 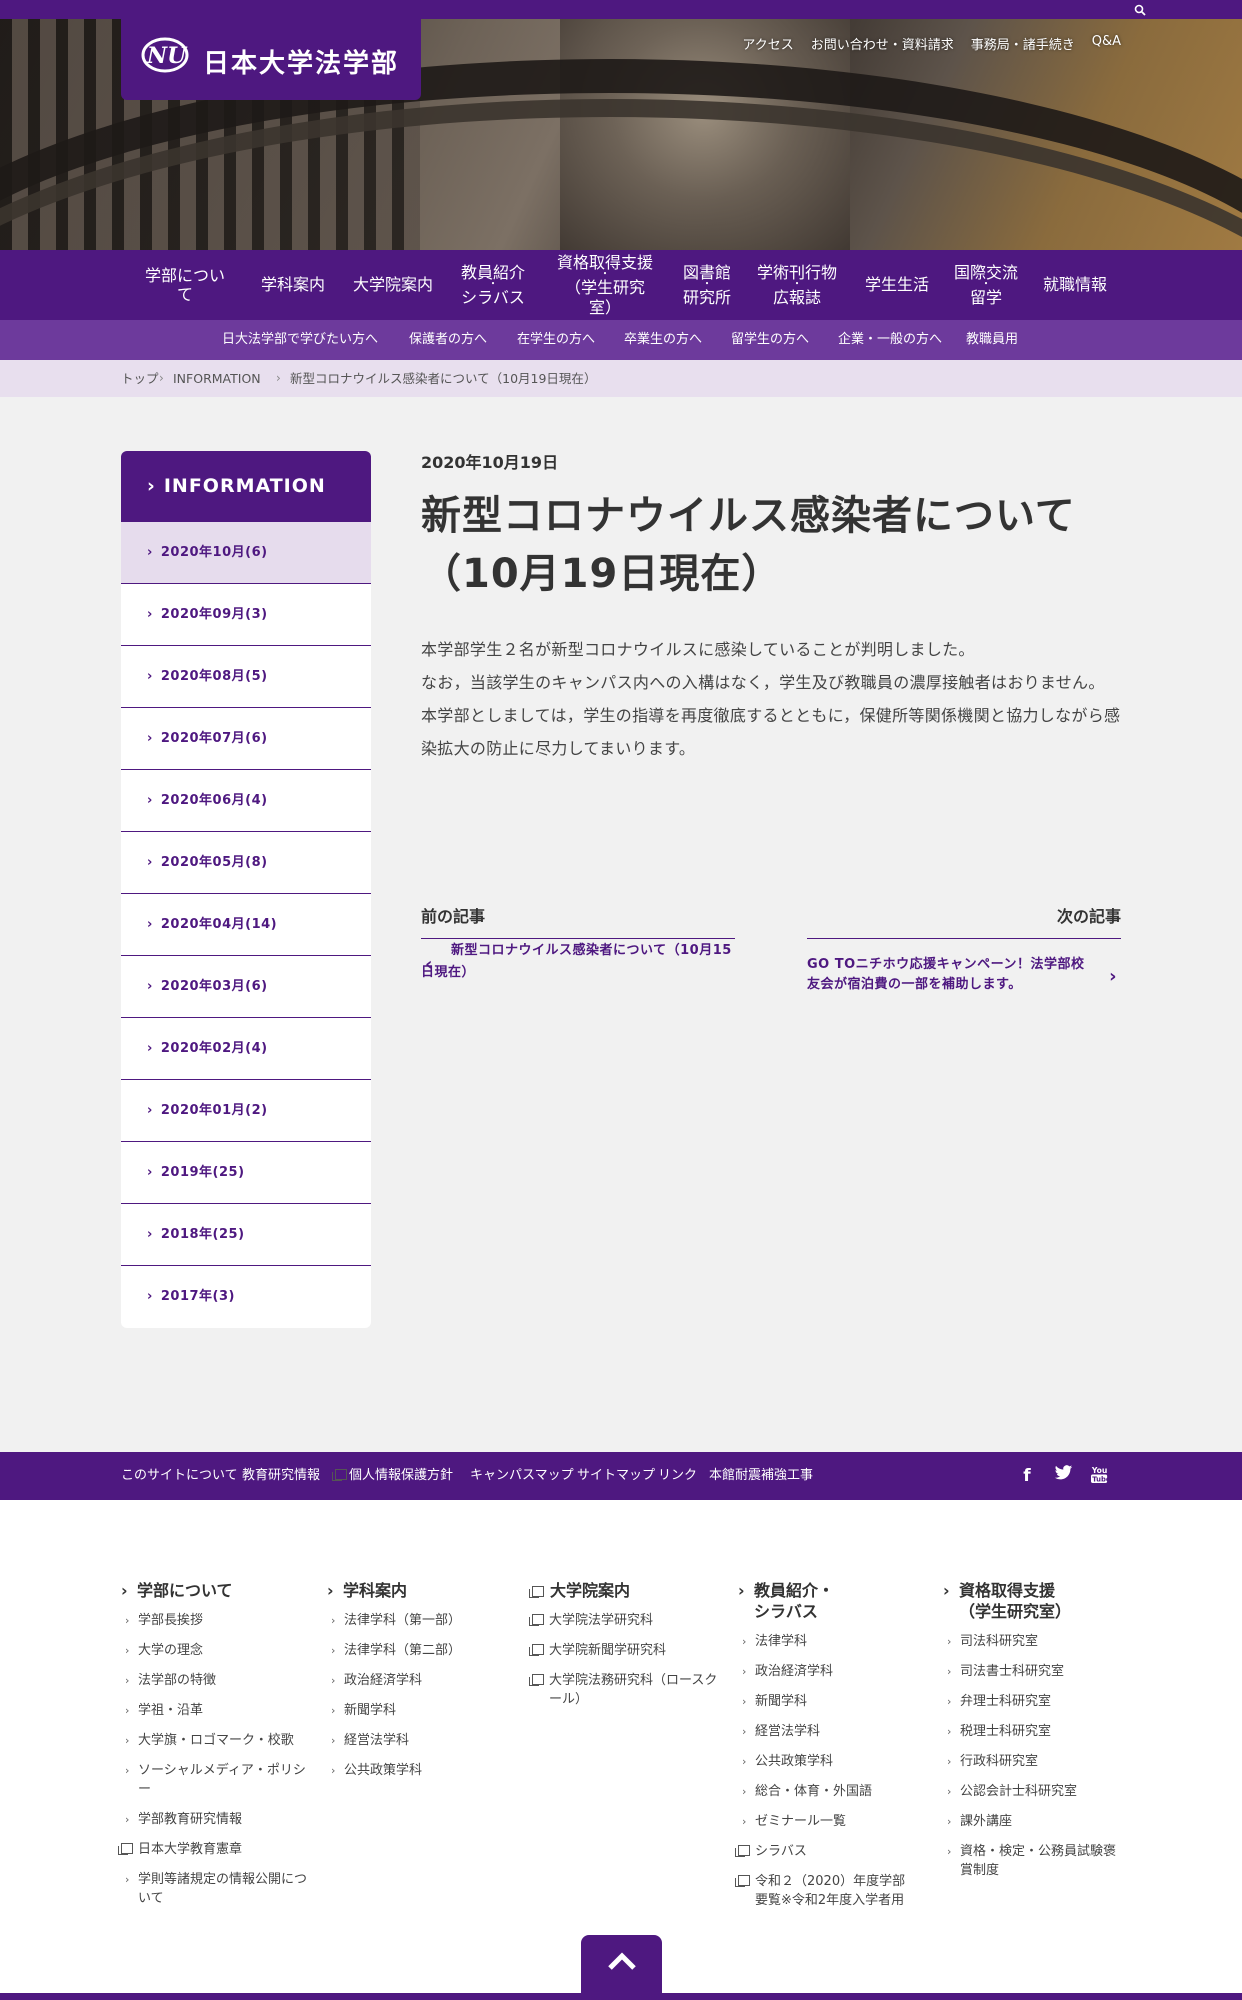 I want to click on nav-career: 就職情報, so click(x=1075, y=285).